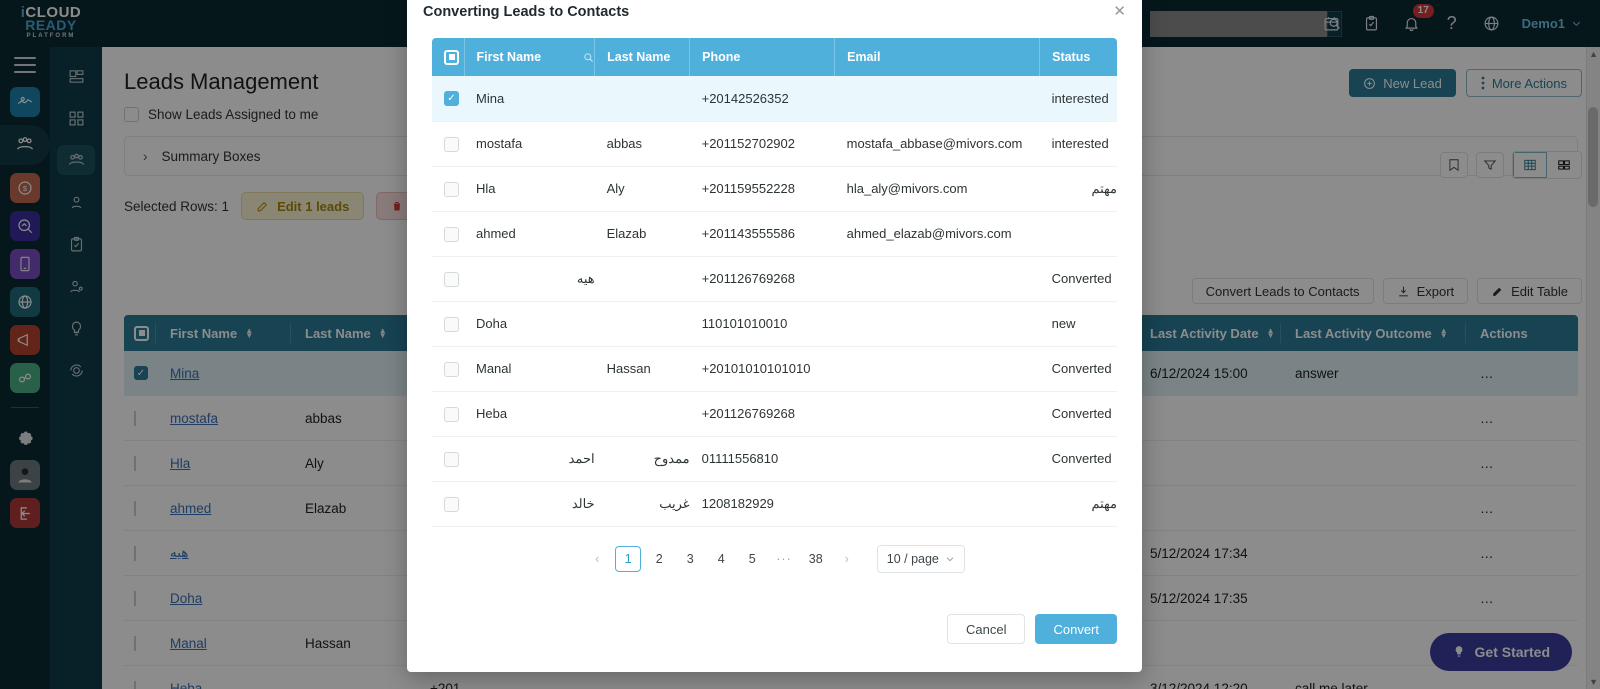 Image resolution: width=1600 pixels, height=689 pixels. What do you see at coordinates (721, 559) in the screenshot?
I see `pagination-page: 4` at bounding box center [721, 559].